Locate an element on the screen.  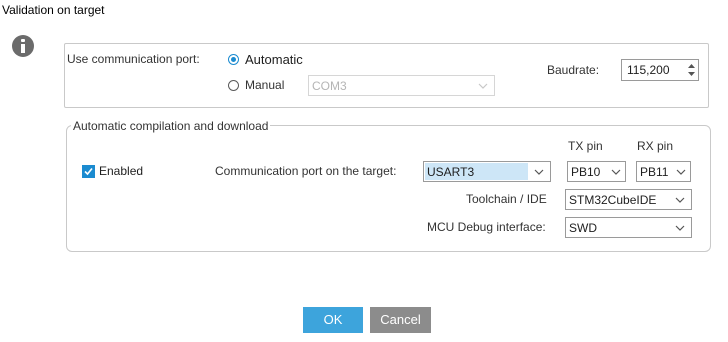
debug-interface-select: SWD is located at coordinates (628, 227).